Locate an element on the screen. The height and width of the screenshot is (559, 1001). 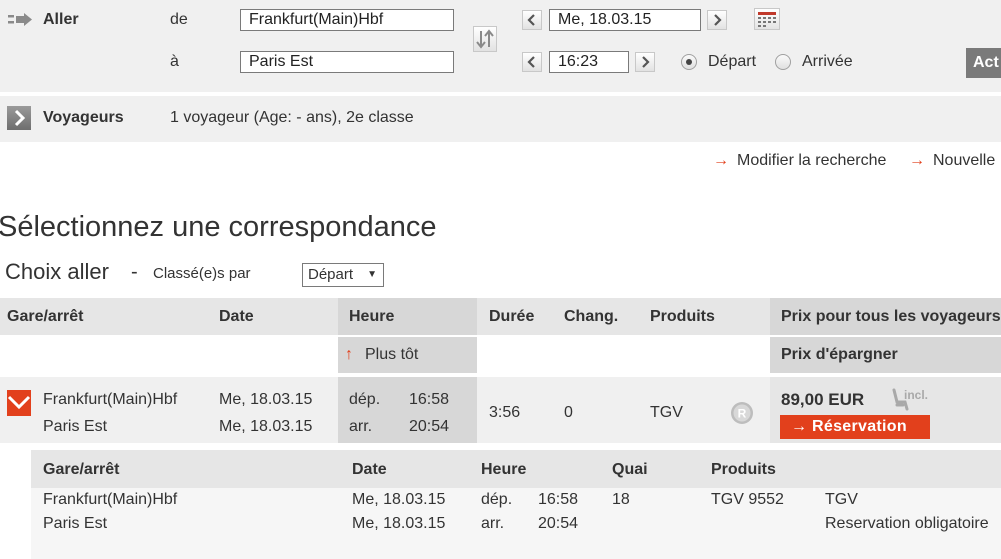
details-row-1-label: dép. is located at coordinates (497, 499).